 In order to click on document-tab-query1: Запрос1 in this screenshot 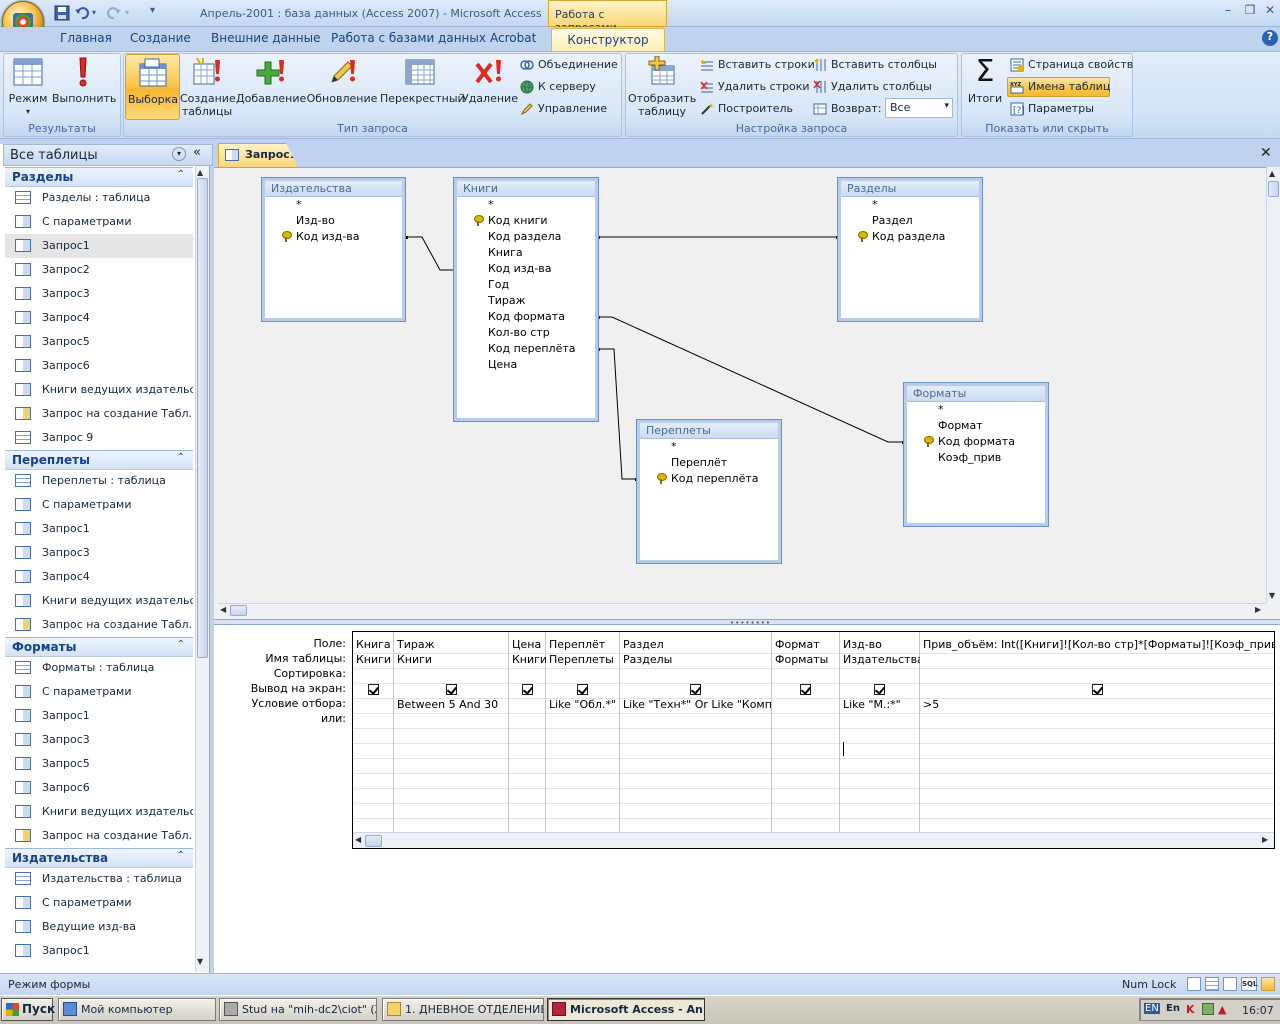, I will do `click(258, 155)`.